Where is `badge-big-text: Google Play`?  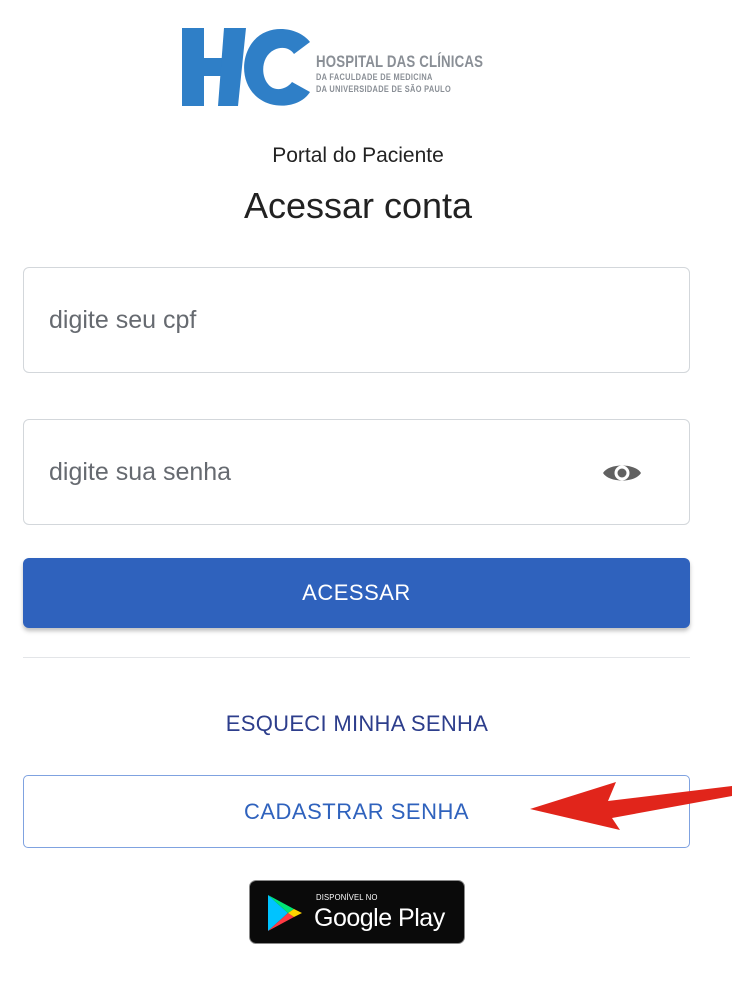 badge-big-text: Google Play is located at coordinates (379, 918).